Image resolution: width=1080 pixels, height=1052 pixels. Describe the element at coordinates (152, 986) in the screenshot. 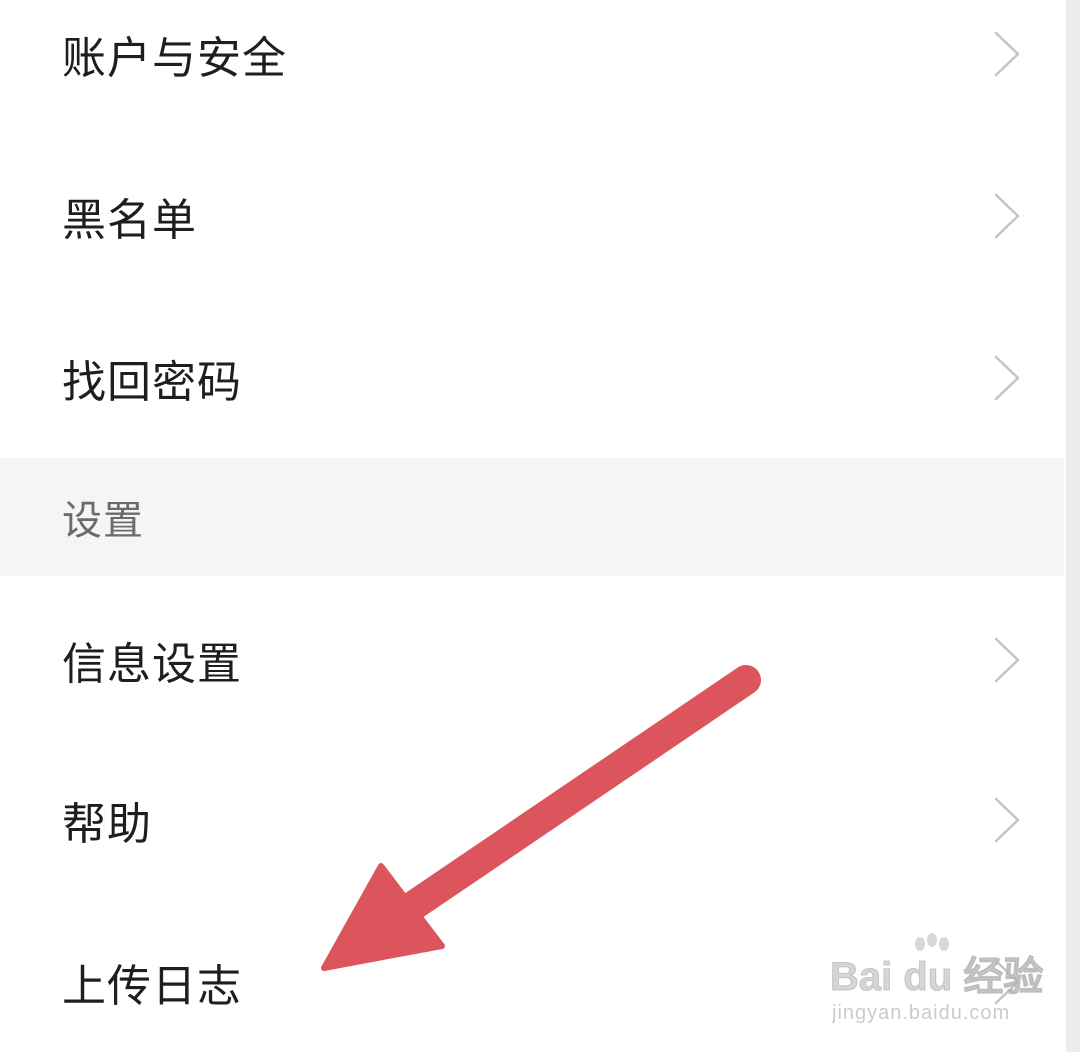

I see `menu-item-label: 上传日志` at that location.